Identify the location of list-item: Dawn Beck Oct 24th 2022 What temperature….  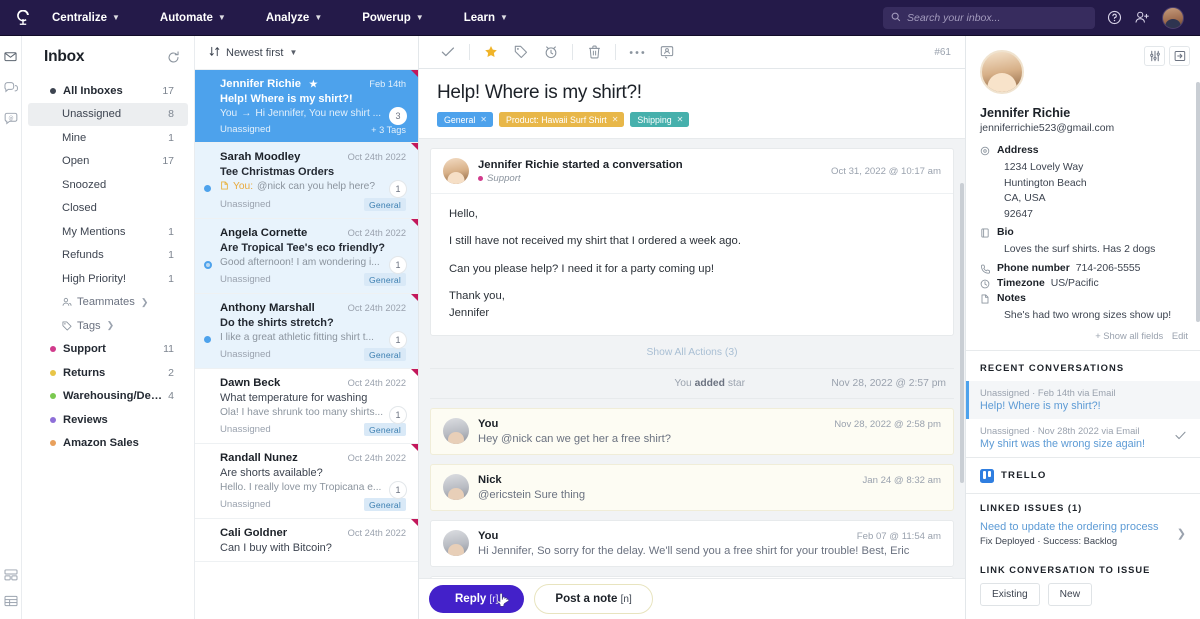
(306, 406).